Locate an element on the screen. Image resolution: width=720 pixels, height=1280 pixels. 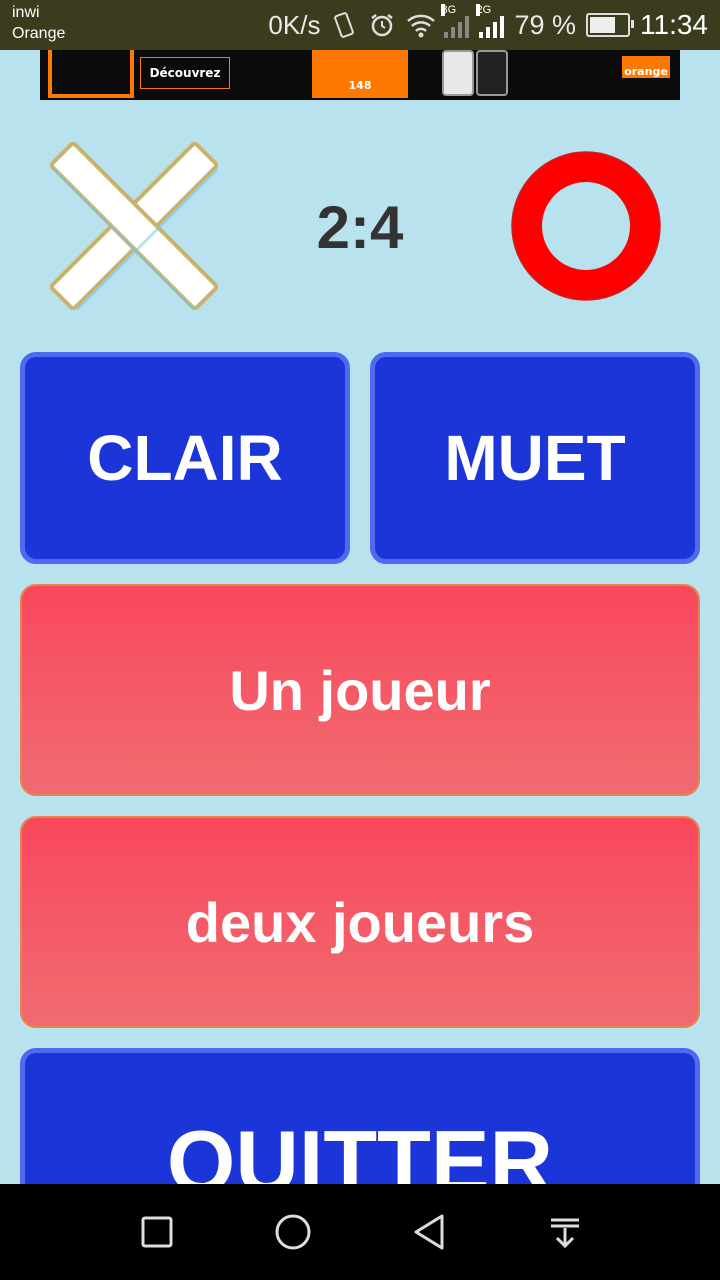
vibrate-icon is located at coordinates (344, 25).